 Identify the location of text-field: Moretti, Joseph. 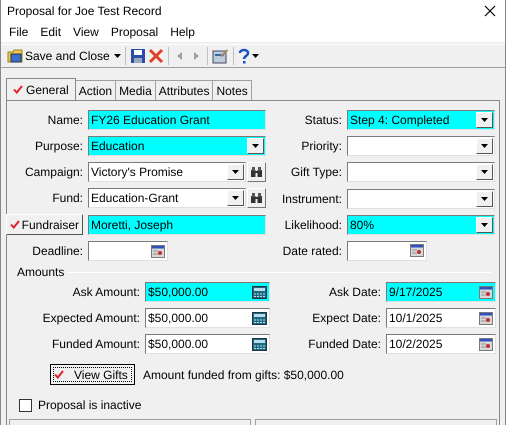
(177, 224).